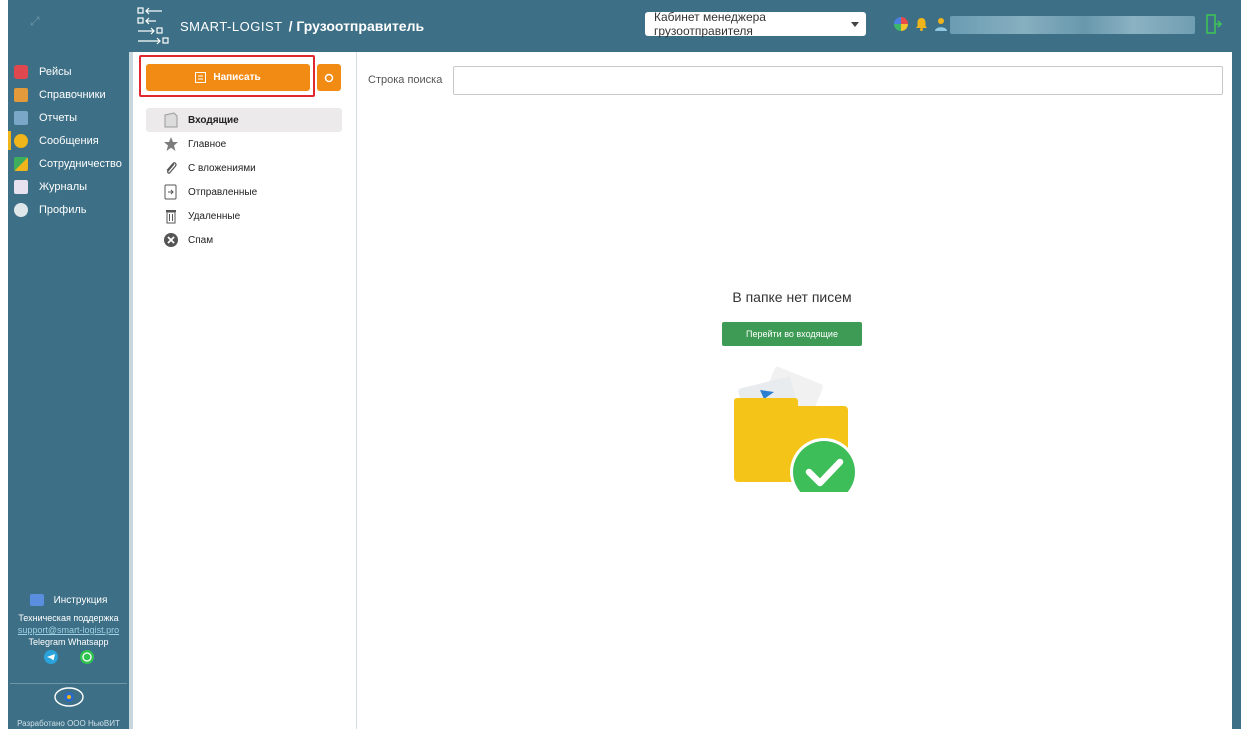 The image size is (1241, 729). I want to click on sidebar-item-references: Справочники, so click(71, 94).